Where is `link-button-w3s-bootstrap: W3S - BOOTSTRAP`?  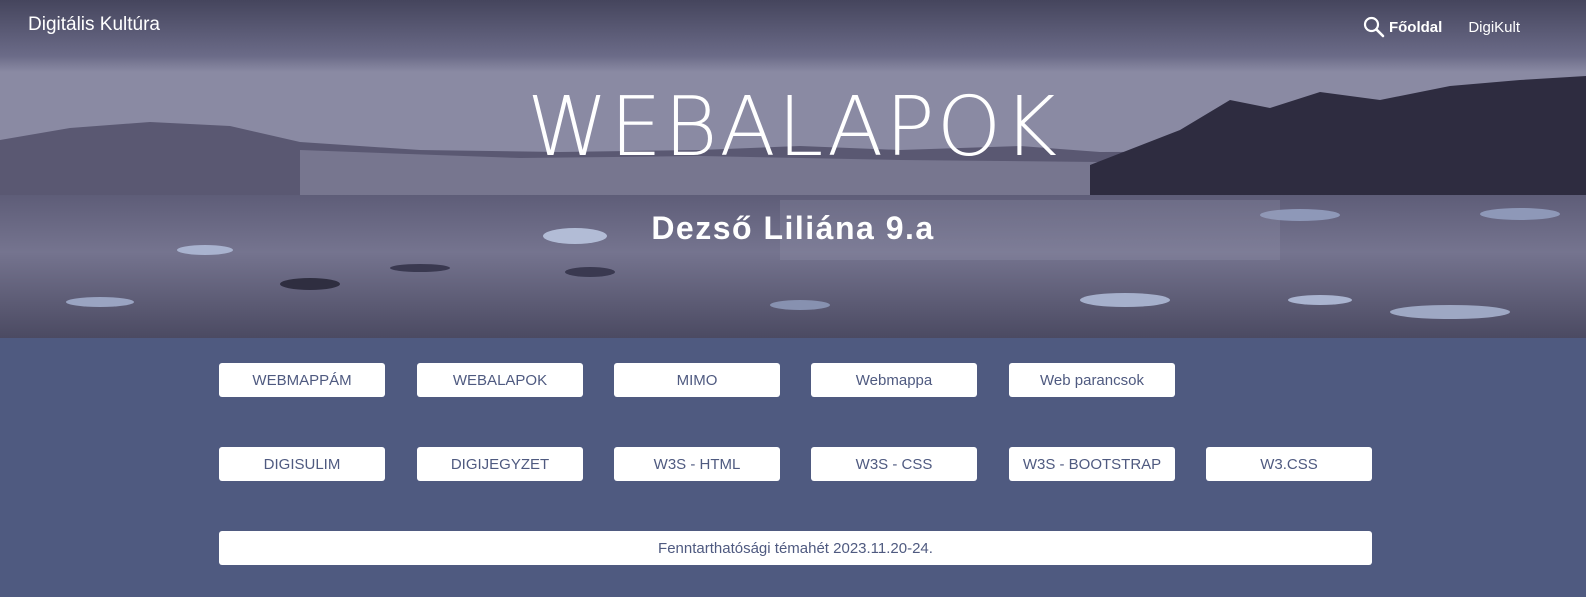 link-button-w3s-bootstrap: W3S - BOOTSTRAP is located at coordinates (1092, 464).